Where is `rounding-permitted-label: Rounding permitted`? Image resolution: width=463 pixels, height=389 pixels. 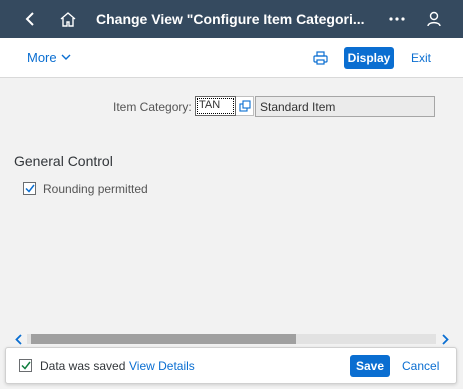
rounding-permitted-label: Rounding permitted is located at coordinates (95, 189).